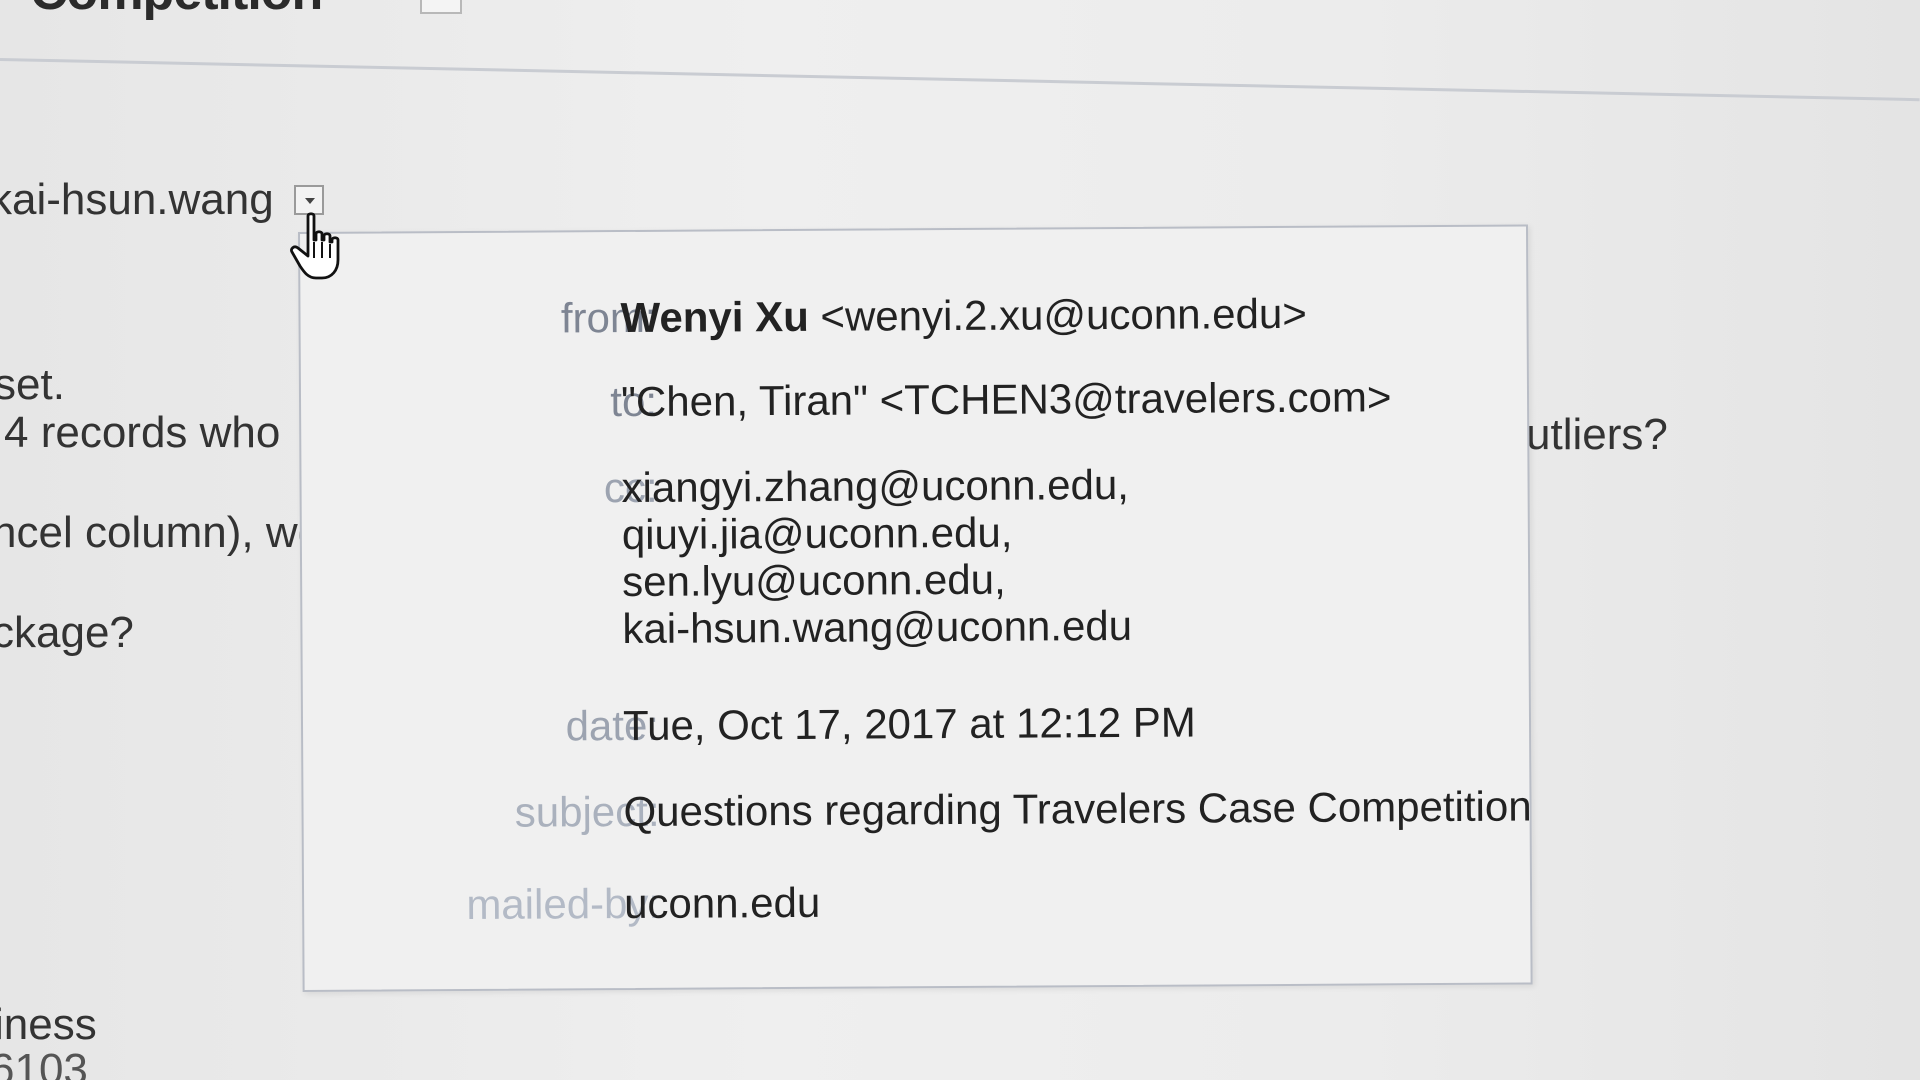 The width and height of the screenshot is (1920, 1080). I want to click on show-details-button, so click(309, 200).